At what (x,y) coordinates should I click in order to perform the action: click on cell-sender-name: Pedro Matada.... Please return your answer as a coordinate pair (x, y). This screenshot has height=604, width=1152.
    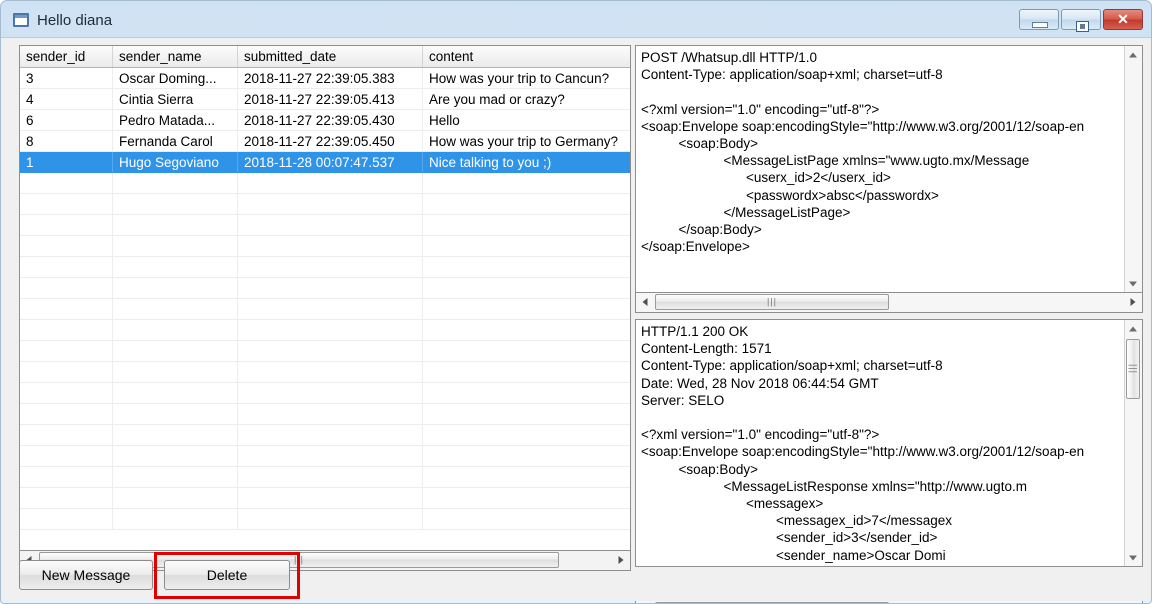
    Looking at the image, I should click on (175, 120).